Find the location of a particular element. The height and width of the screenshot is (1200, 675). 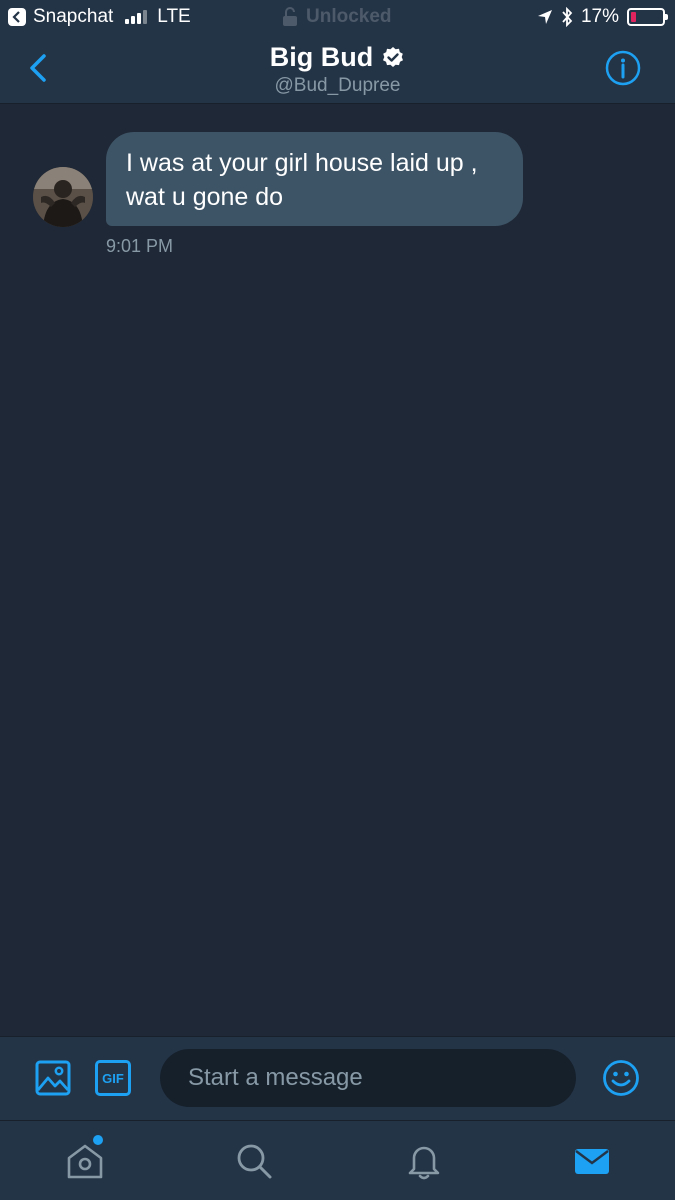

status-left: Snapchat LTE is located at coordinates (99, 17).